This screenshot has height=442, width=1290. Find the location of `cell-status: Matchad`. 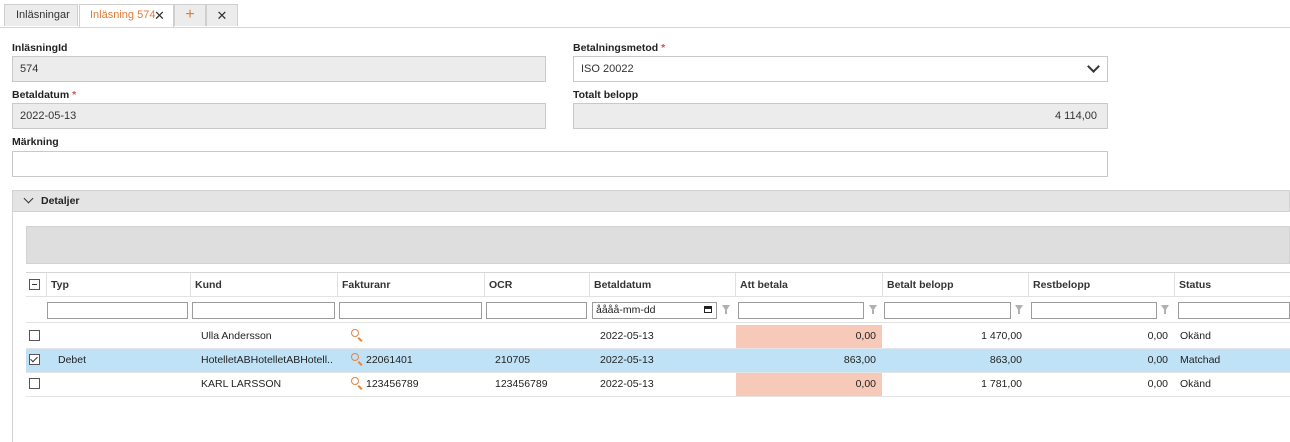

cell-status: Matchad is located at coordinates (1200, 360).